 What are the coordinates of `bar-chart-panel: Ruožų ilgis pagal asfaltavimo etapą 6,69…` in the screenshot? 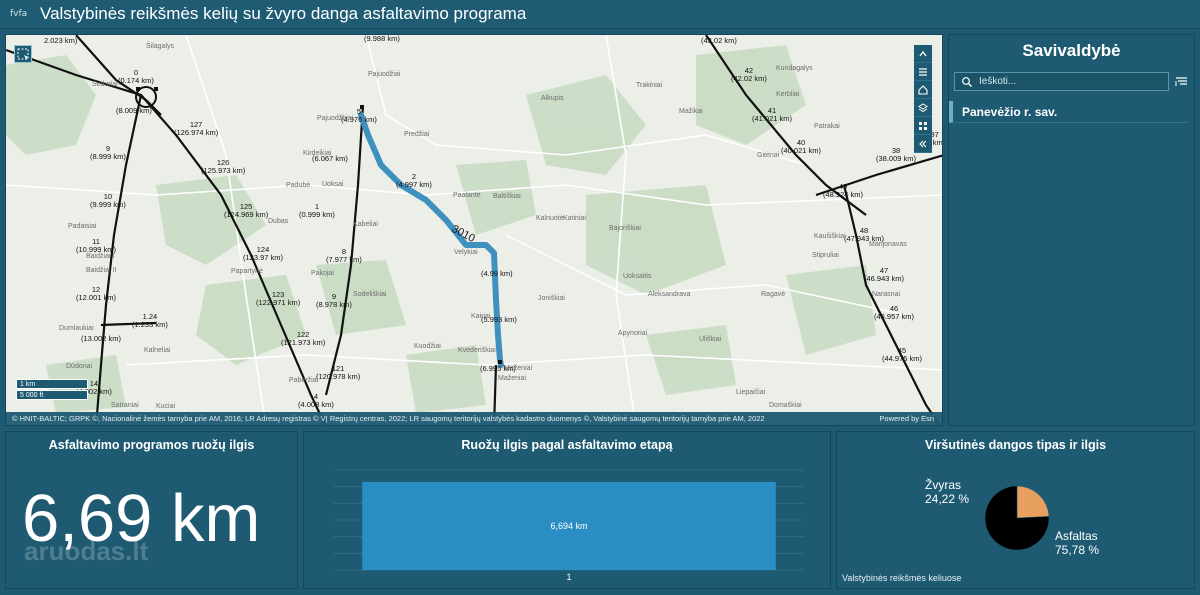 It's located at (567, 510).